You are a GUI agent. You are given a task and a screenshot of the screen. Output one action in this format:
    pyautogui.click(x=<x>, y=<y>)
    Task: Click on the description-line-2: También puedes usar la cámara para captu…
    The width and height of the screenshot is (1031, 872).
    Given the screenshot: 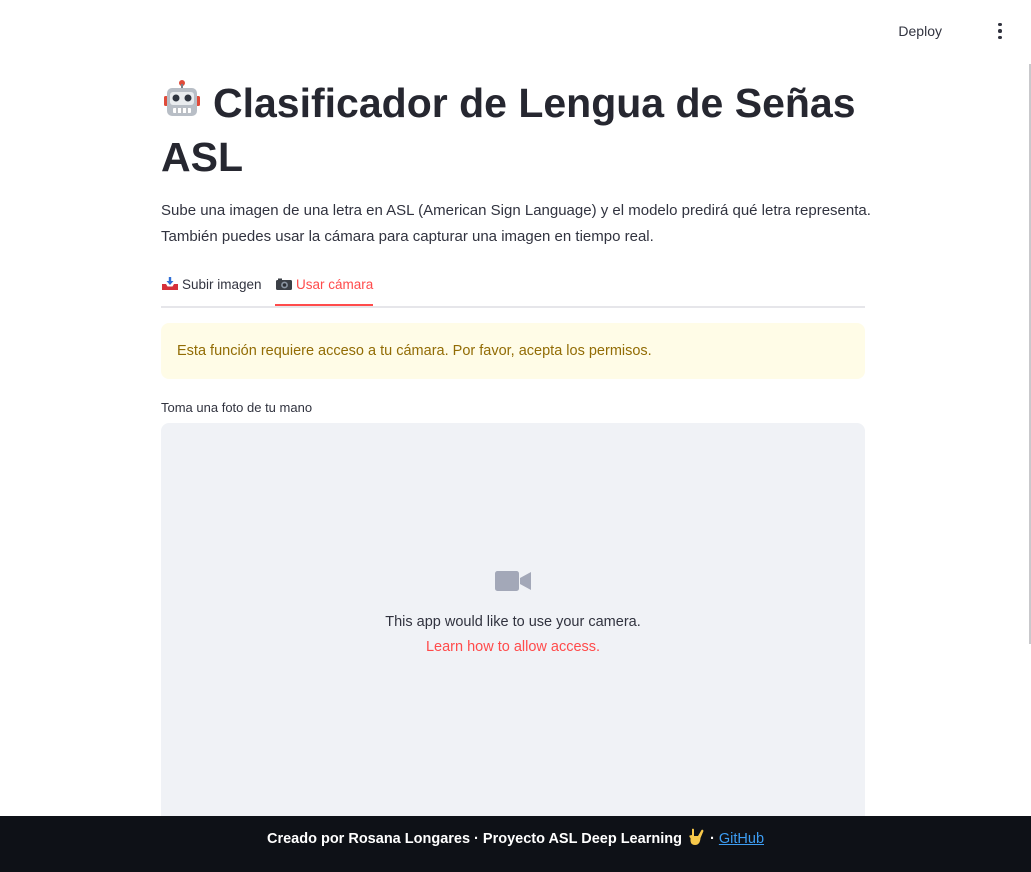 What is the action you would take?
    pyautogui.click(x=407, y=236)
    